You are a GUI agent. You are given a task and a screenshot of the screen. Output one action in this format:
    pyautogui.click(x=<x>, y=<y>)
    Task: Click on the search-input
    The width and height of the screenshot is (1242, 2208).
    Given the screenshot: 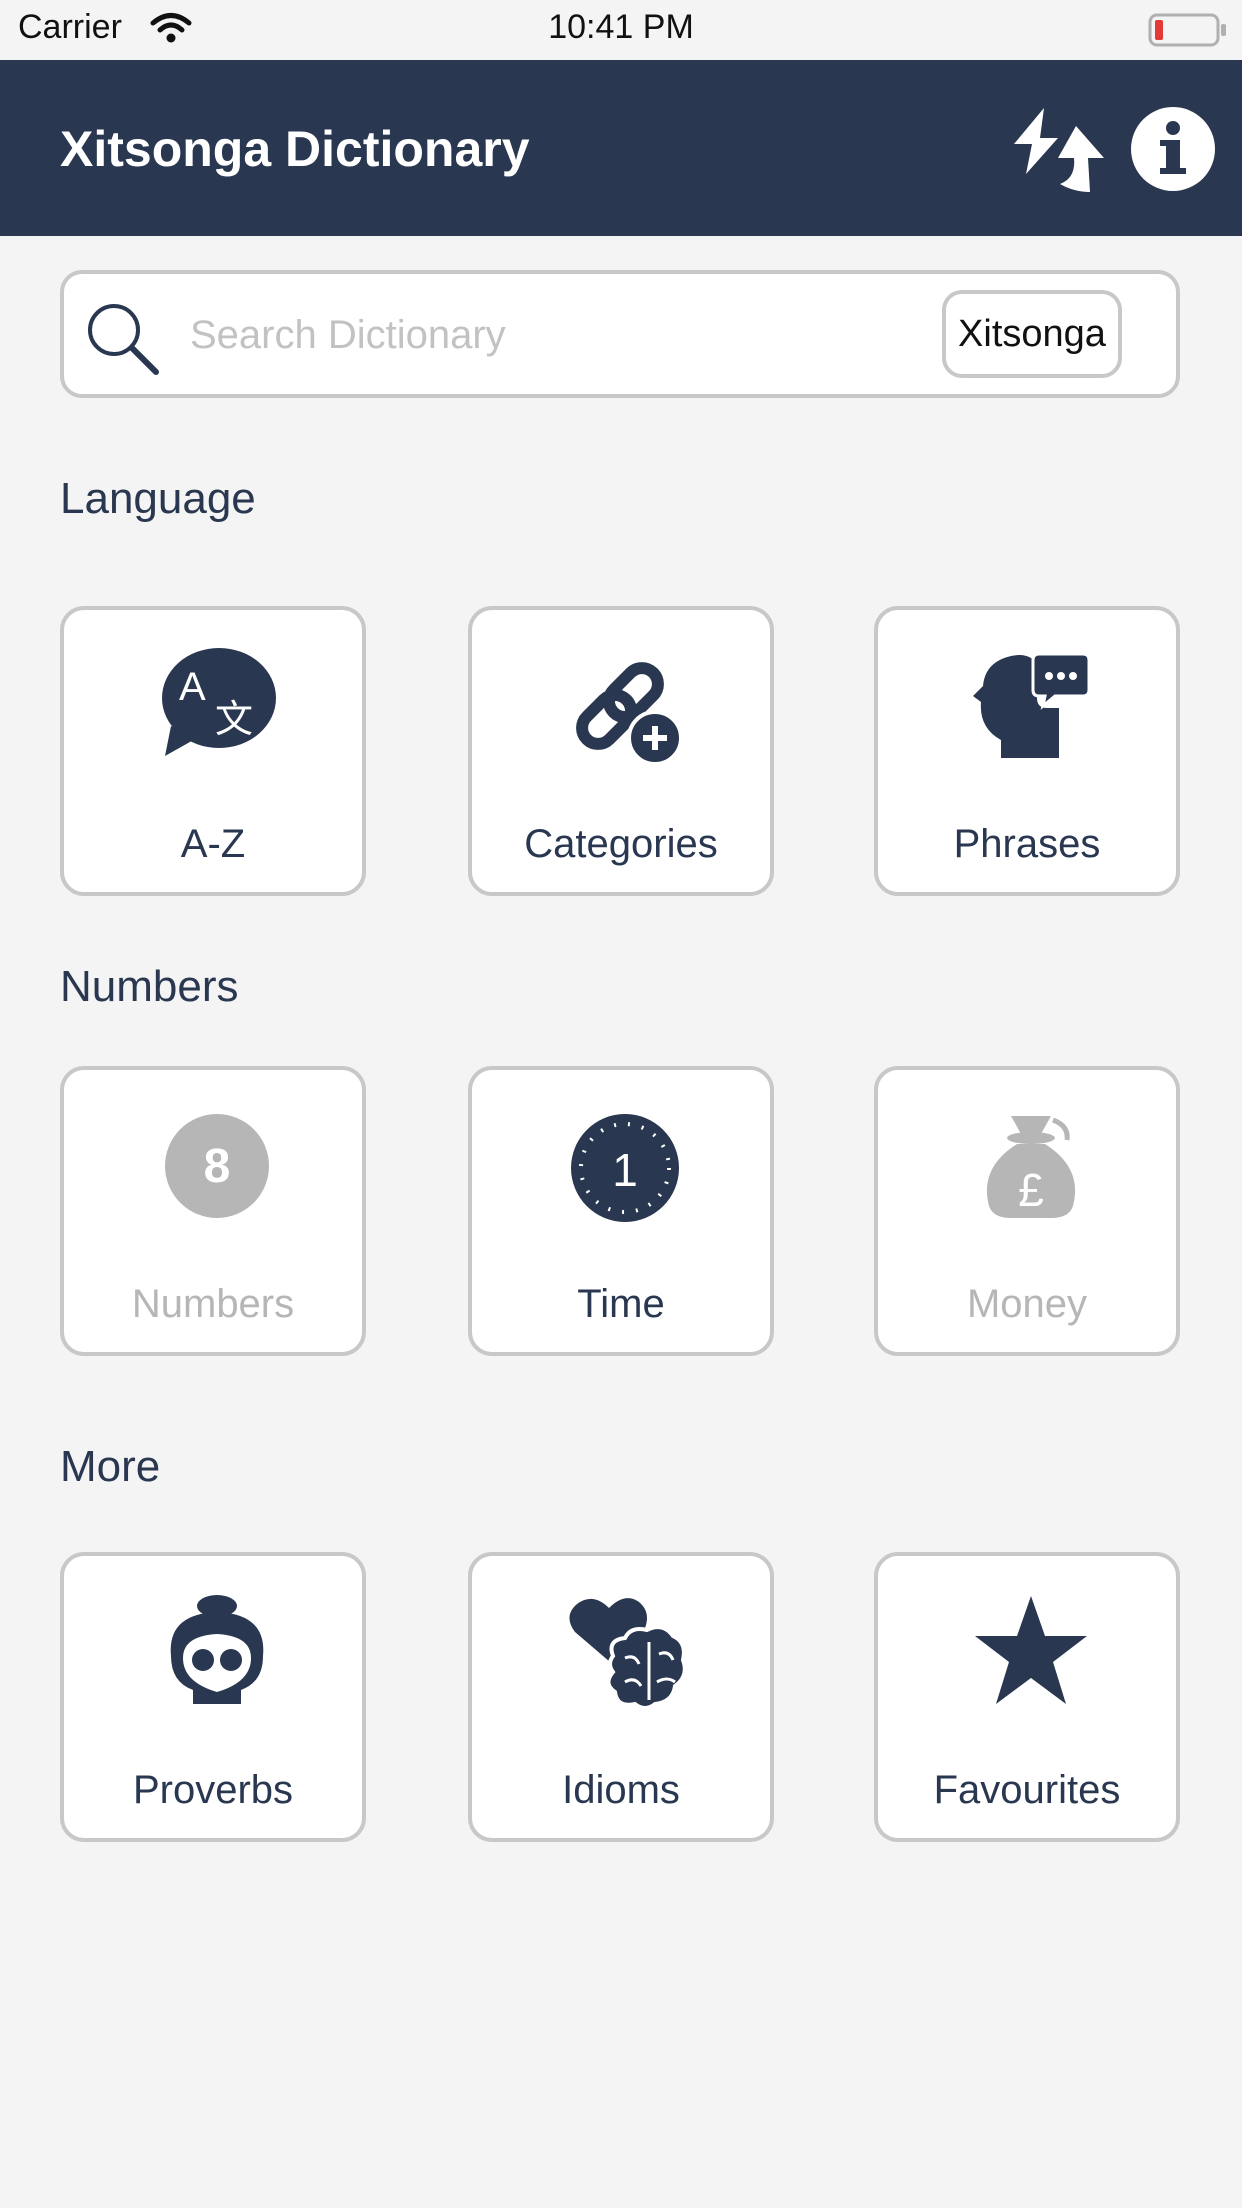 What is the action you would take?
    pyautogui.click(x=590, y=335)
    